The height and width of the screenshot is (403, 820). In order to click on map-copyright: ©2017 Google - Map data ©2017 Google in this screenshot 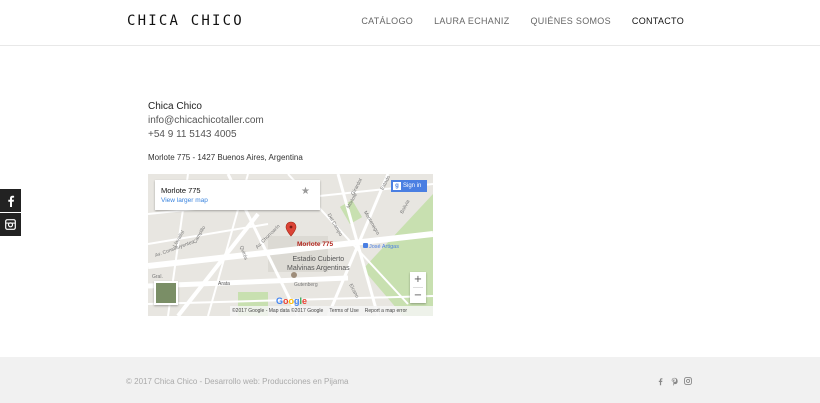, I will do `click(278, 311)`.